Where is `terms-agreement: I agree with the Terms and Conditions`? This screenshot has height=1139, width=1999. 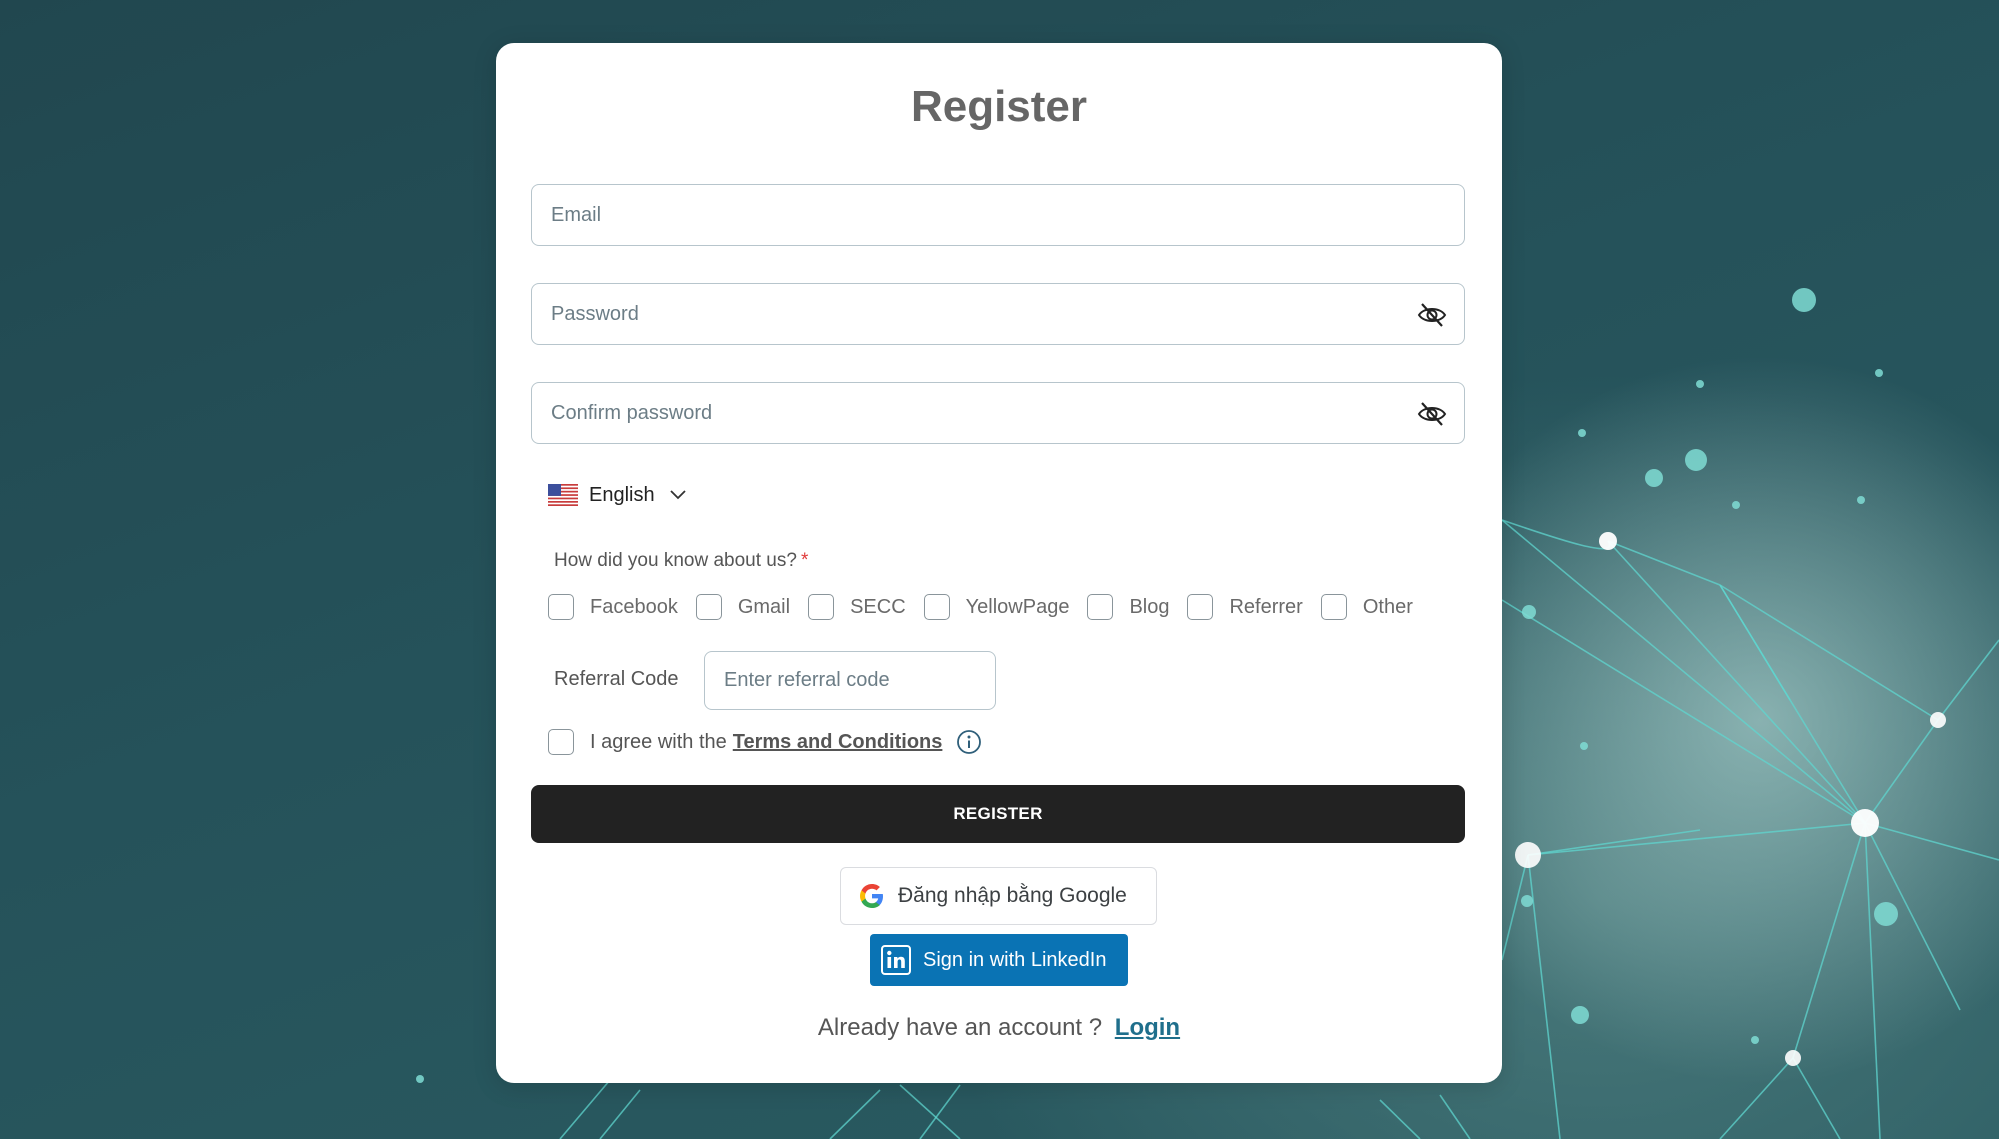
terms-agreement: I agree with the Terms and Conditions is located at coordinates (765, 742).